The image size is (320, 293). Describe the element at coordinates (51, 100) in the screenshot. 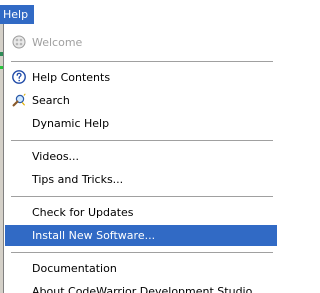

I see `menu-item-search-label: Search` at that location.